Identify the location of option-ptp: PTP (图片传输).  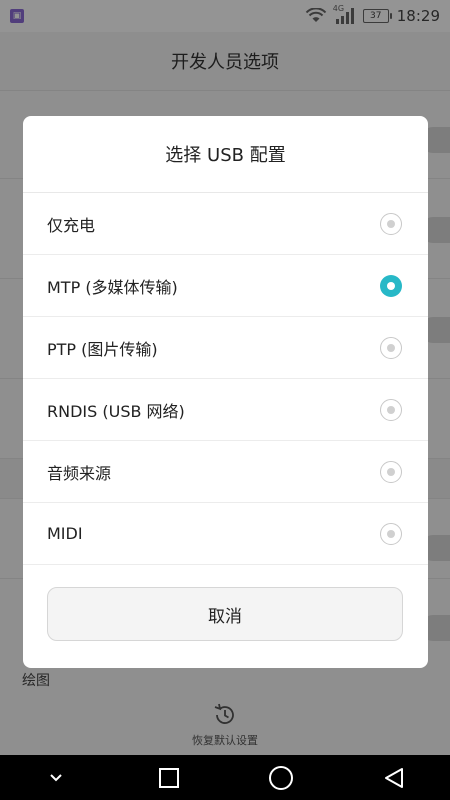
(225, 348).